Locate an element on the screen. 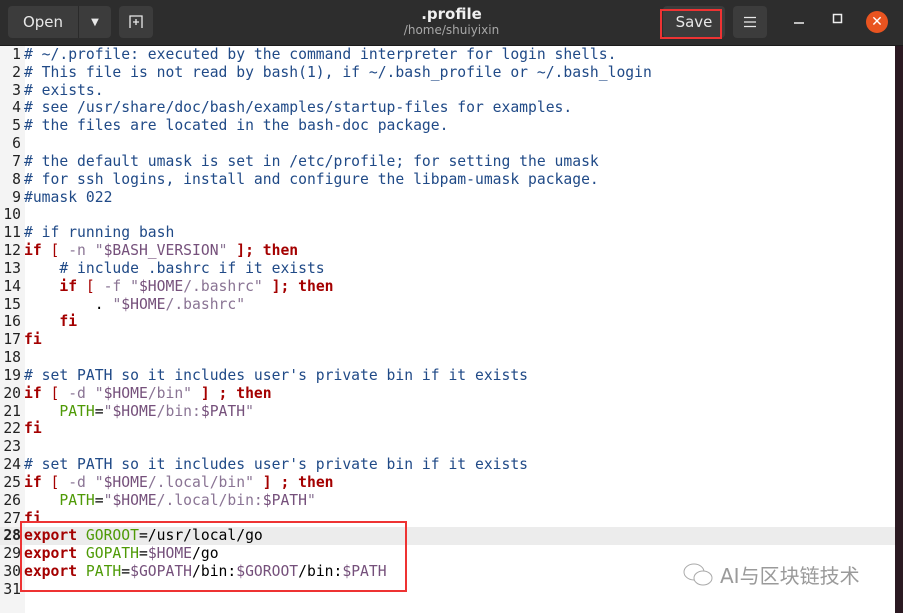 The image size is (903, 613). code-line: 21 PATH="$HOME/bin:$PATH" is located at coordinates (447, 412).